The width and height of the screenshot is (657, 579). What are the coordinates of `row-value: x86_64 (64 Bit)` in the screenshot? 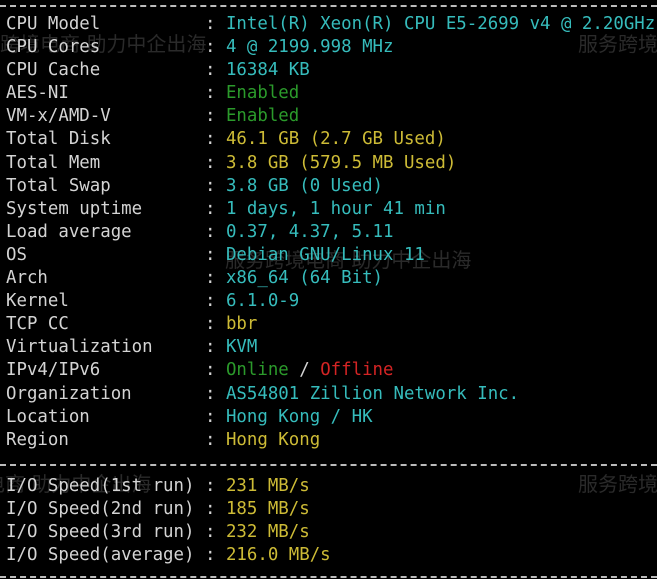 It's located at (304, 278).